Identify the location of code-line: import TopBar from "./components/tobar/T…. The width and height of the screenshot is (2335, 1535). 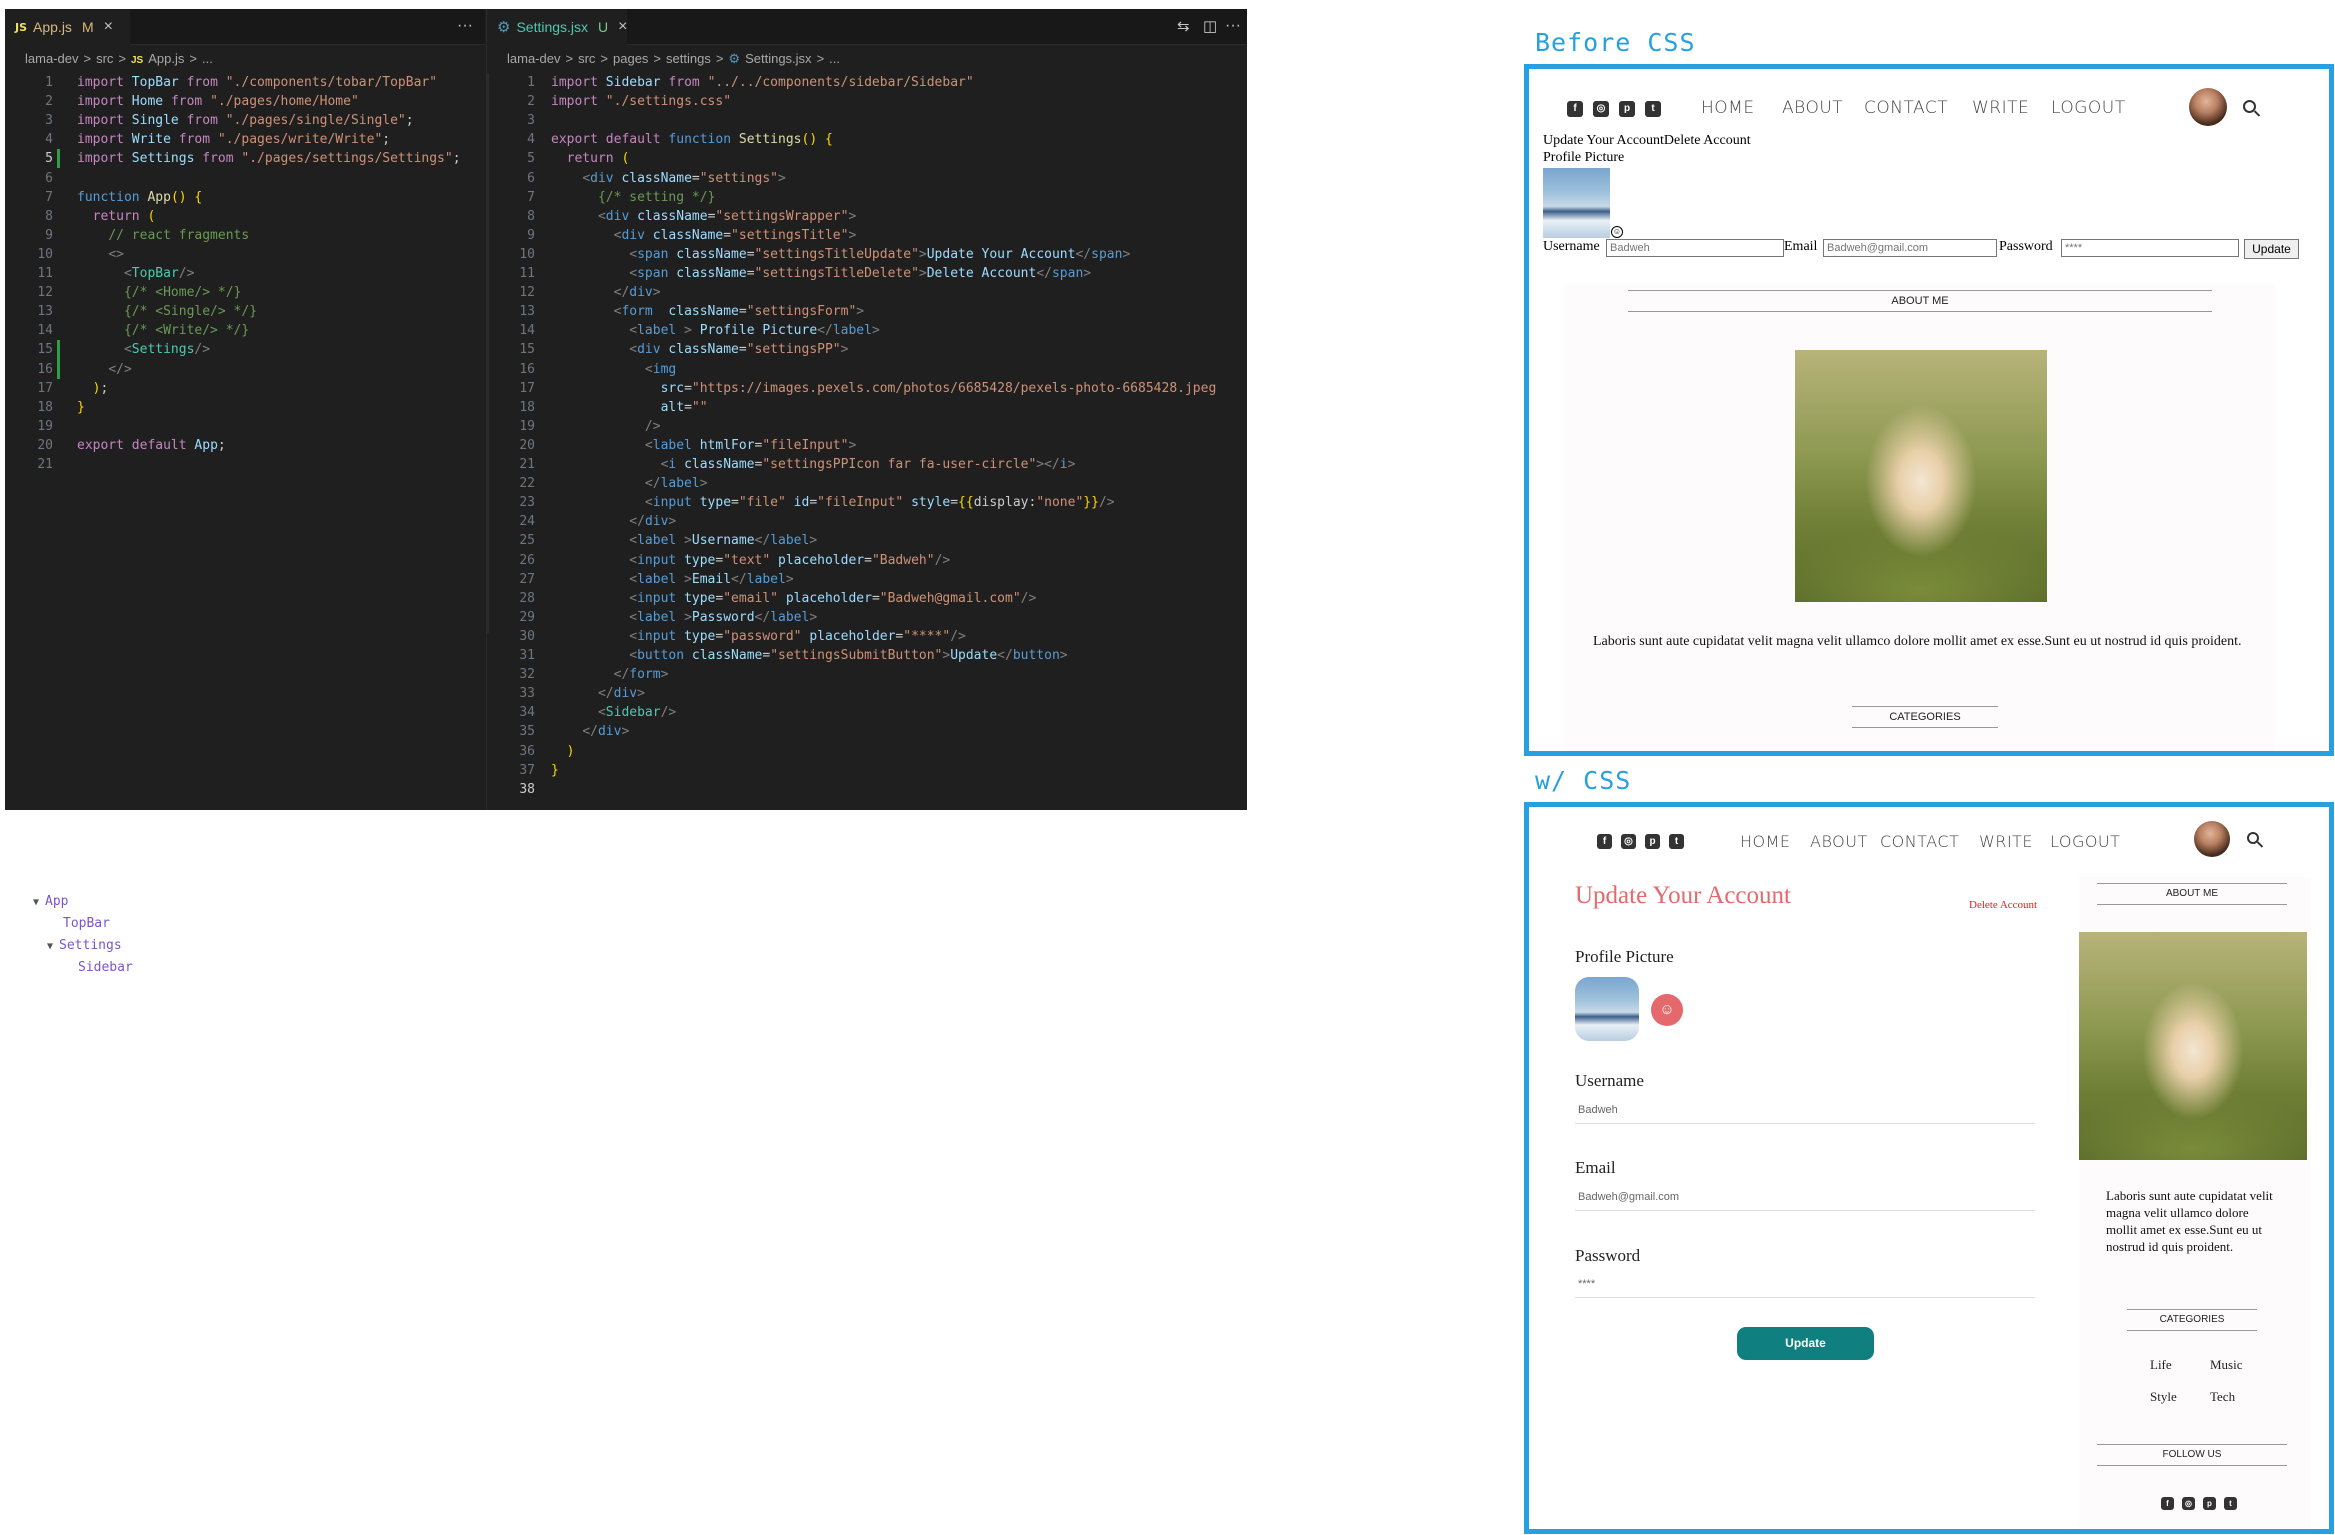
(257, 82).